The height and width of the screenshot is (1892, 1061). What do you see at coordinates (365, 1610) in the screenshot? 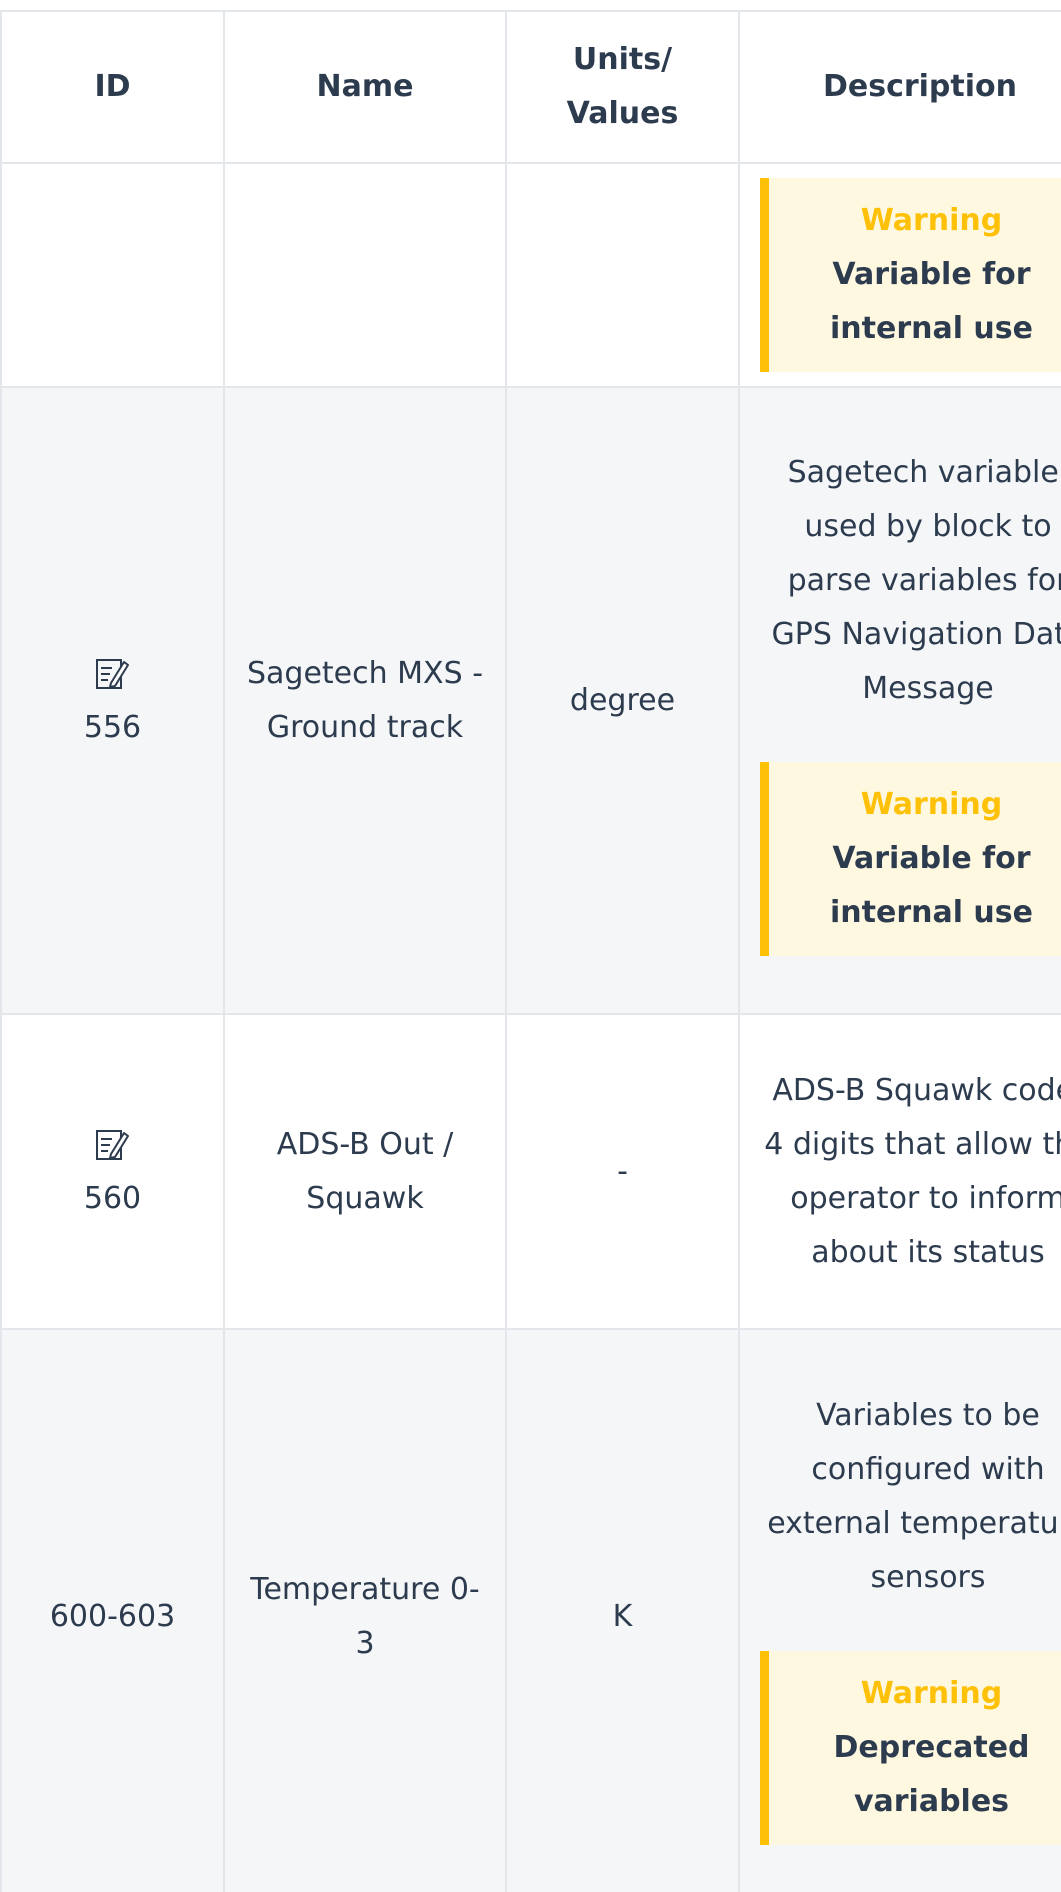
I see `cell-name: Temperature 0-3` at bounding box center [365, 1610].